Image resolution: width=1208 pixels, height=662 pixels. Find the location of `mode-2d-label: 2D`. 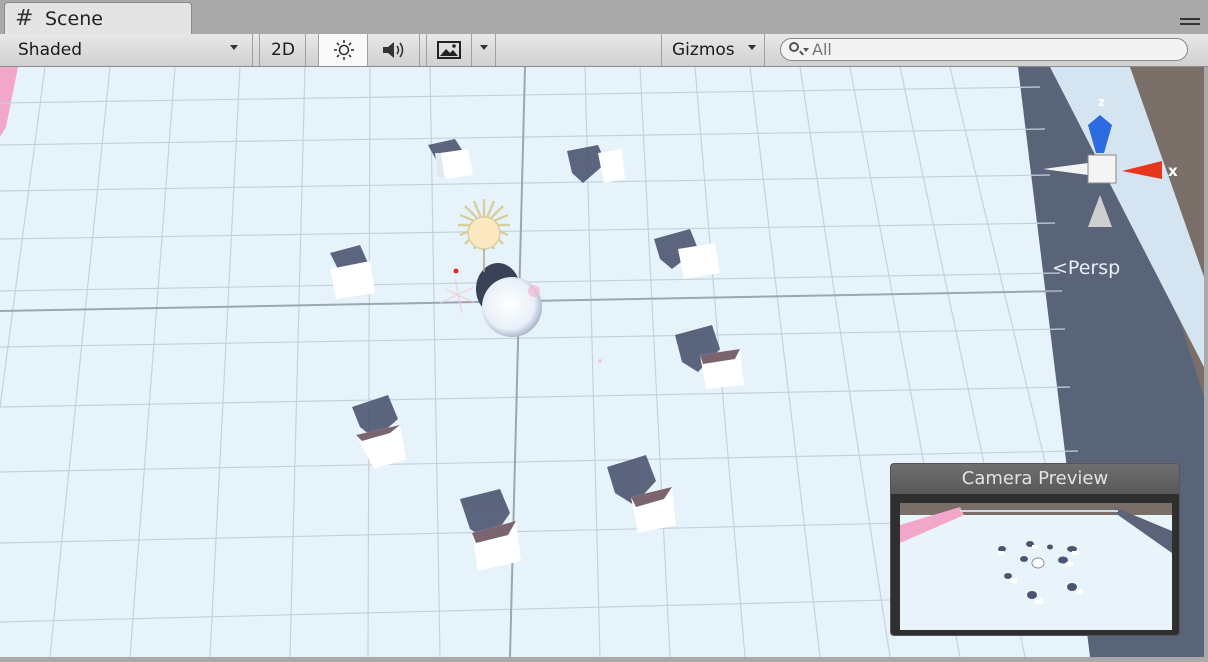

mode-2d-label: 2D is located at coordinates (283, 50).